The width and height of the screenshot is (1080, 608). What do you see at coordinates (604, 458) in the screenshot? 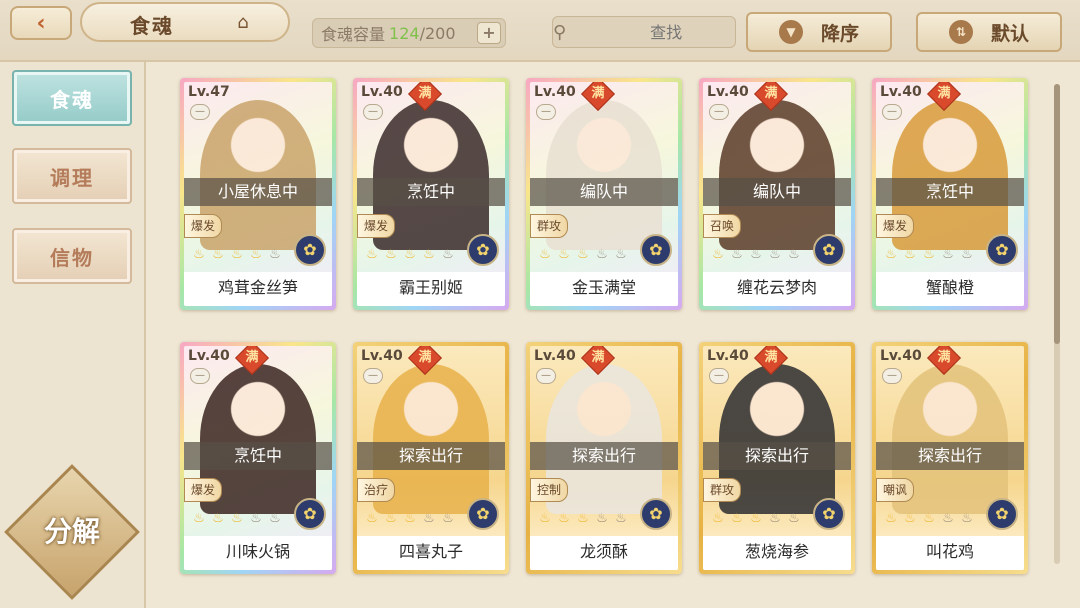
I see `food-soul-card: Lv.40 满 — 探索出行 控制 ♨ ♨ ♨ ♨ ♨ ✿ 龙须酥` at bounding box center [604, 458].